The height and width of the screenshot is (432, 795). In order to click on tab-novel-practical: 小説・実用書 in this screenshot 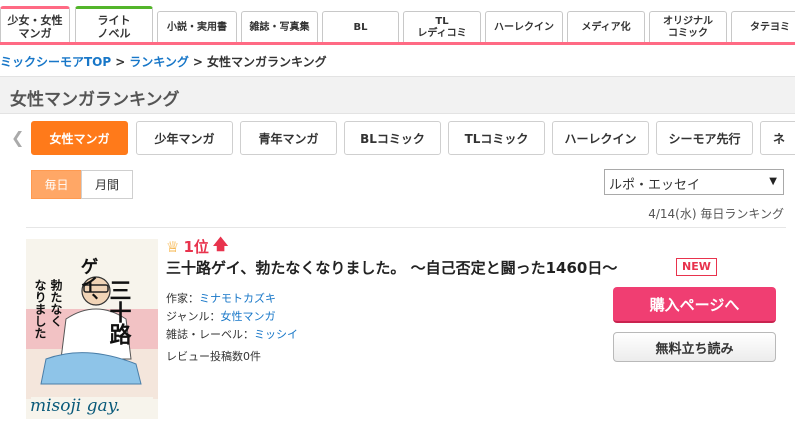, I will do `click(197, 26)`.